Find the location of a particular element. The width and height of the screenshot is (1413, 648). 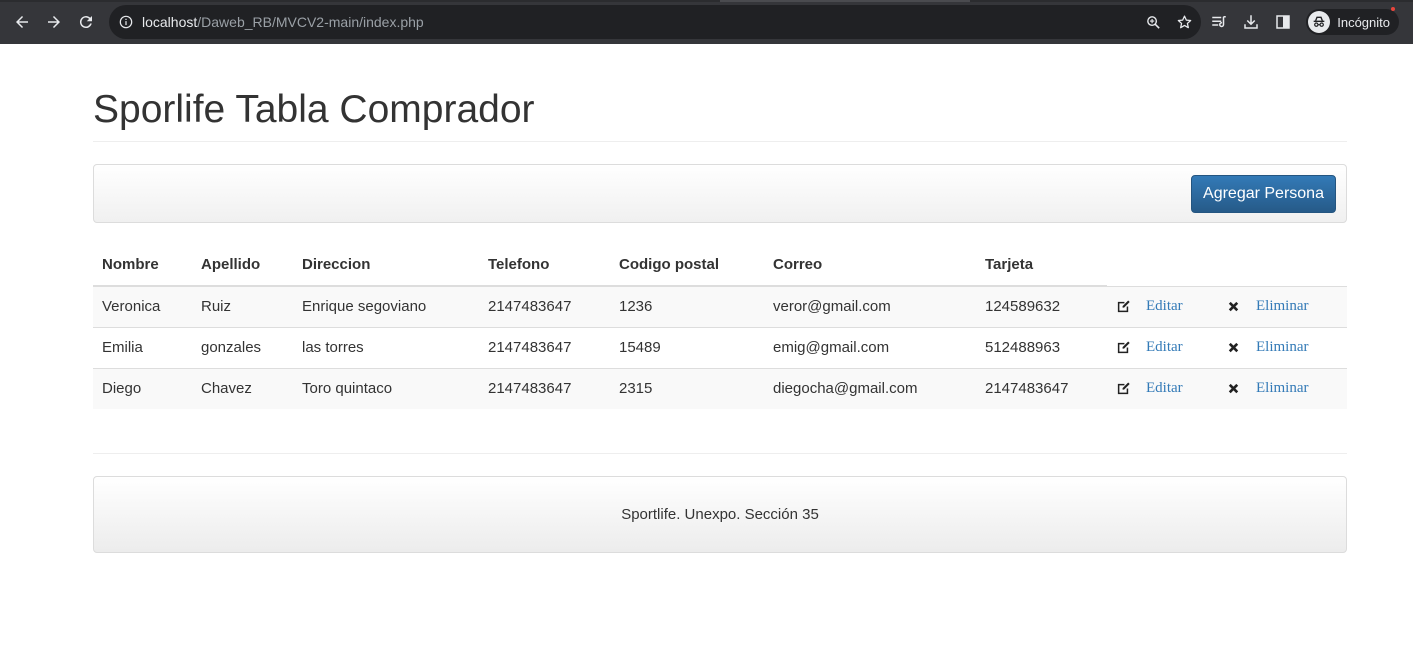

action-bar: Agregar Persona is located at coordinates (720, 193).